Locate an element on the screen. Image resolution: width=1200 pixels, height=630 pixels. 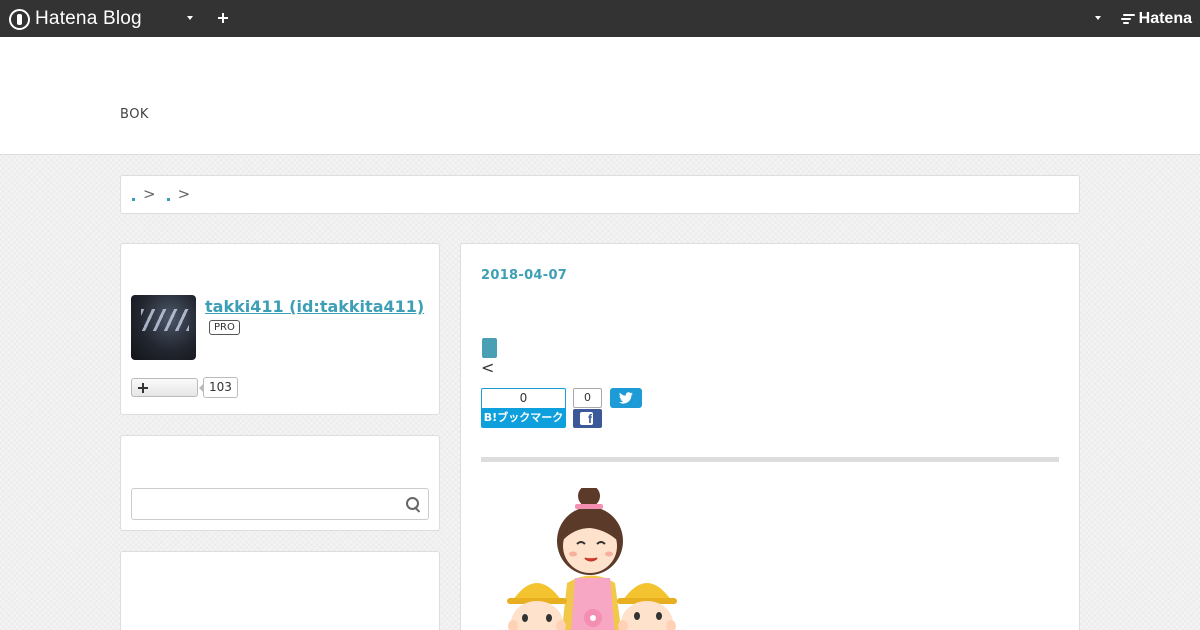
hatena-logo-text: Hatena is located at coordinates (1165, 18).